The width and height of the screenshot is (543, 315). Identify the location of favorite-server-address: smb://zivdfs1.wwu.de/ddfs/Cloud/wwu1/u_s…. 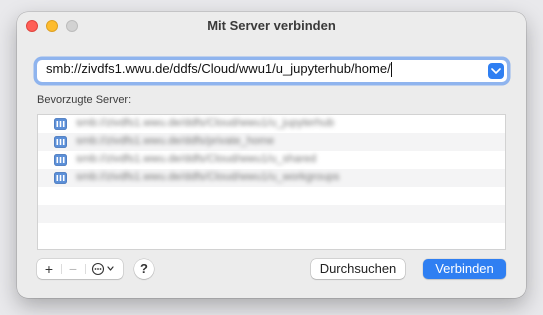
(196, 159).